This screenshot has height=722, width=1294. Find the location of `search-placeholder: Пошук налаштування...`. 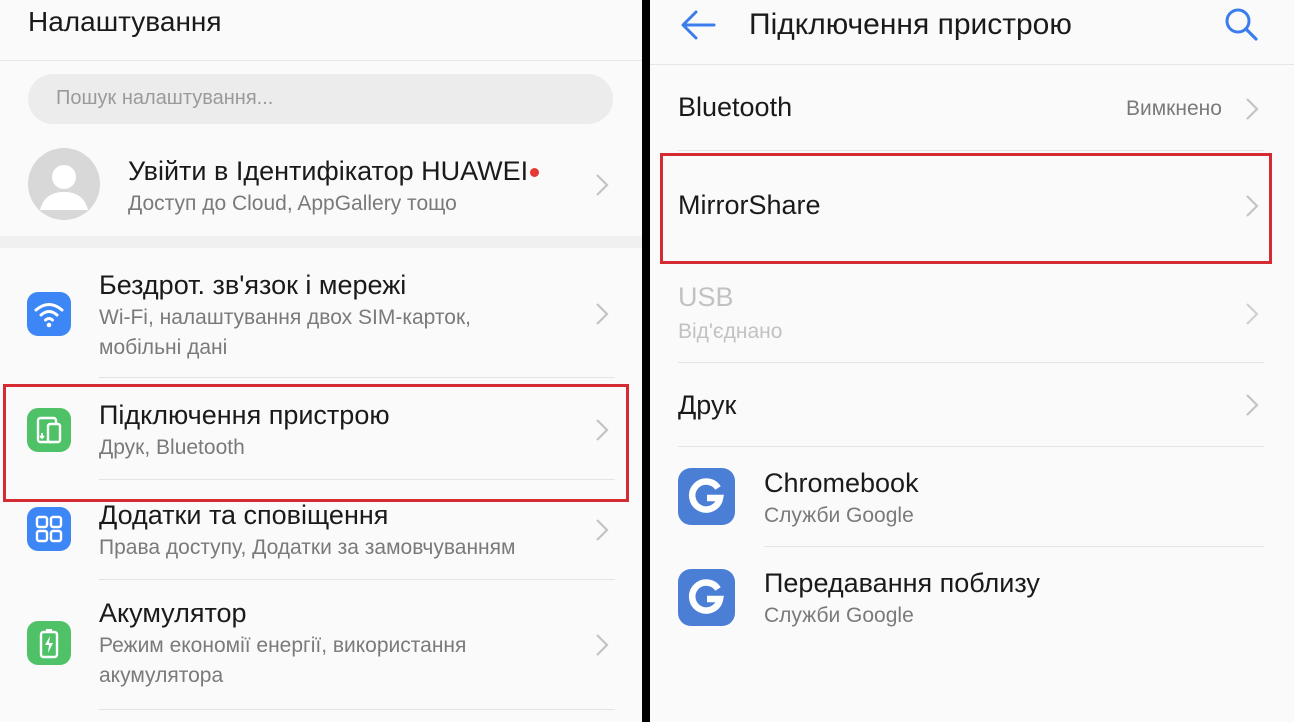

search-placeholder: Пошук налаштування... is located at coordinates (165, 98).